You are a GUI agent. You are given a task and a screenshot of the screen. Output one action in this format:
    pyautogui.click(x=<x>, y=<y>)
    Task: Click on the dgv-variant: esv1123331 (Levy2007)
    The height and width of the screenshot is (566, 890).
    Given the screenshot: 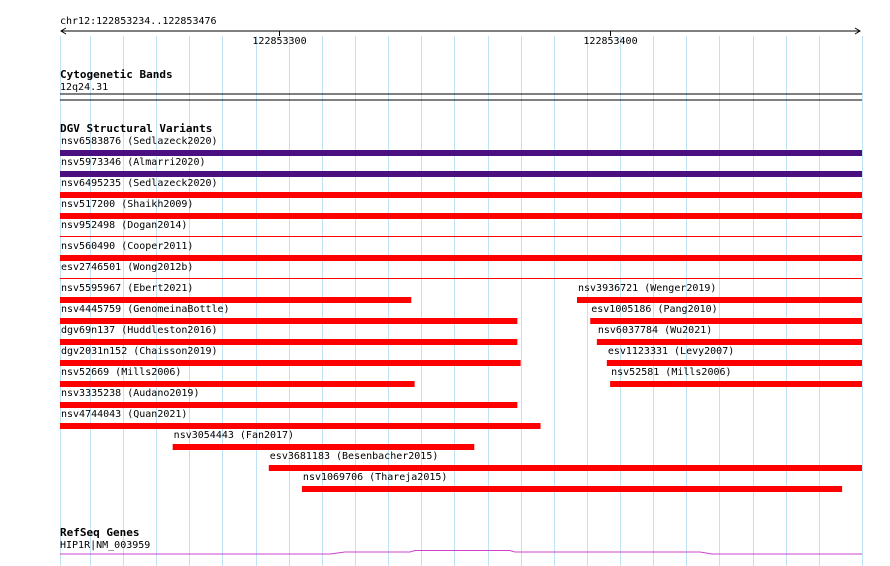 What is the action you would take?
    pyautogui.click(x=734, y=356)
    